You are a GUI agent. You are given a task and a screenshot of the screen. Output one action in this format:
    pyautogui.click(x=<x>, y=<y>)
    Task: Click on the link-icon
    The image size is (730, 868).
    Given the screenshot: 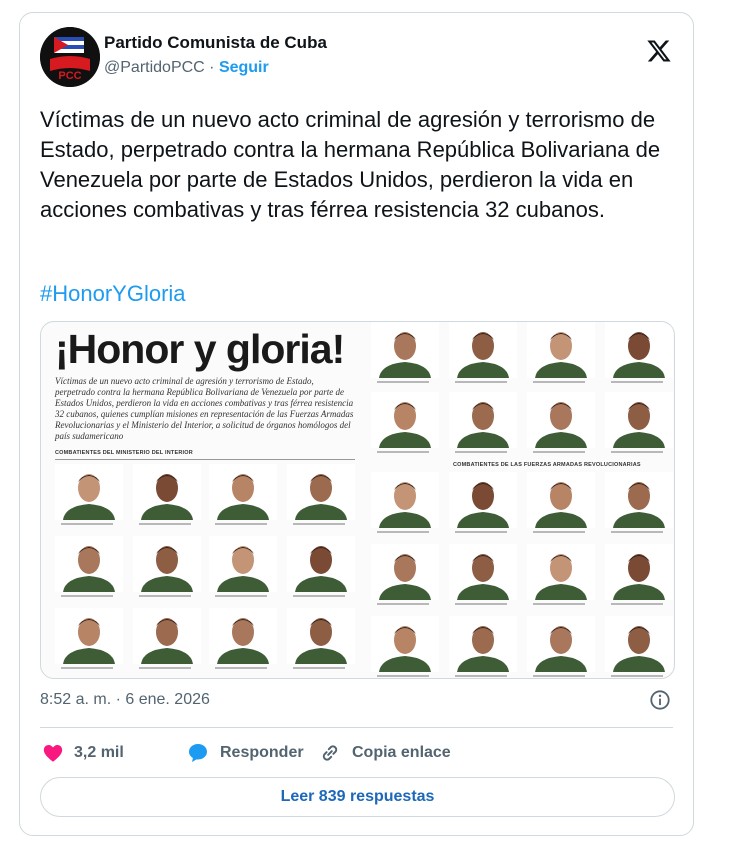 What is the action you would take?
    pyautogui.click(x=330, y=753)
    